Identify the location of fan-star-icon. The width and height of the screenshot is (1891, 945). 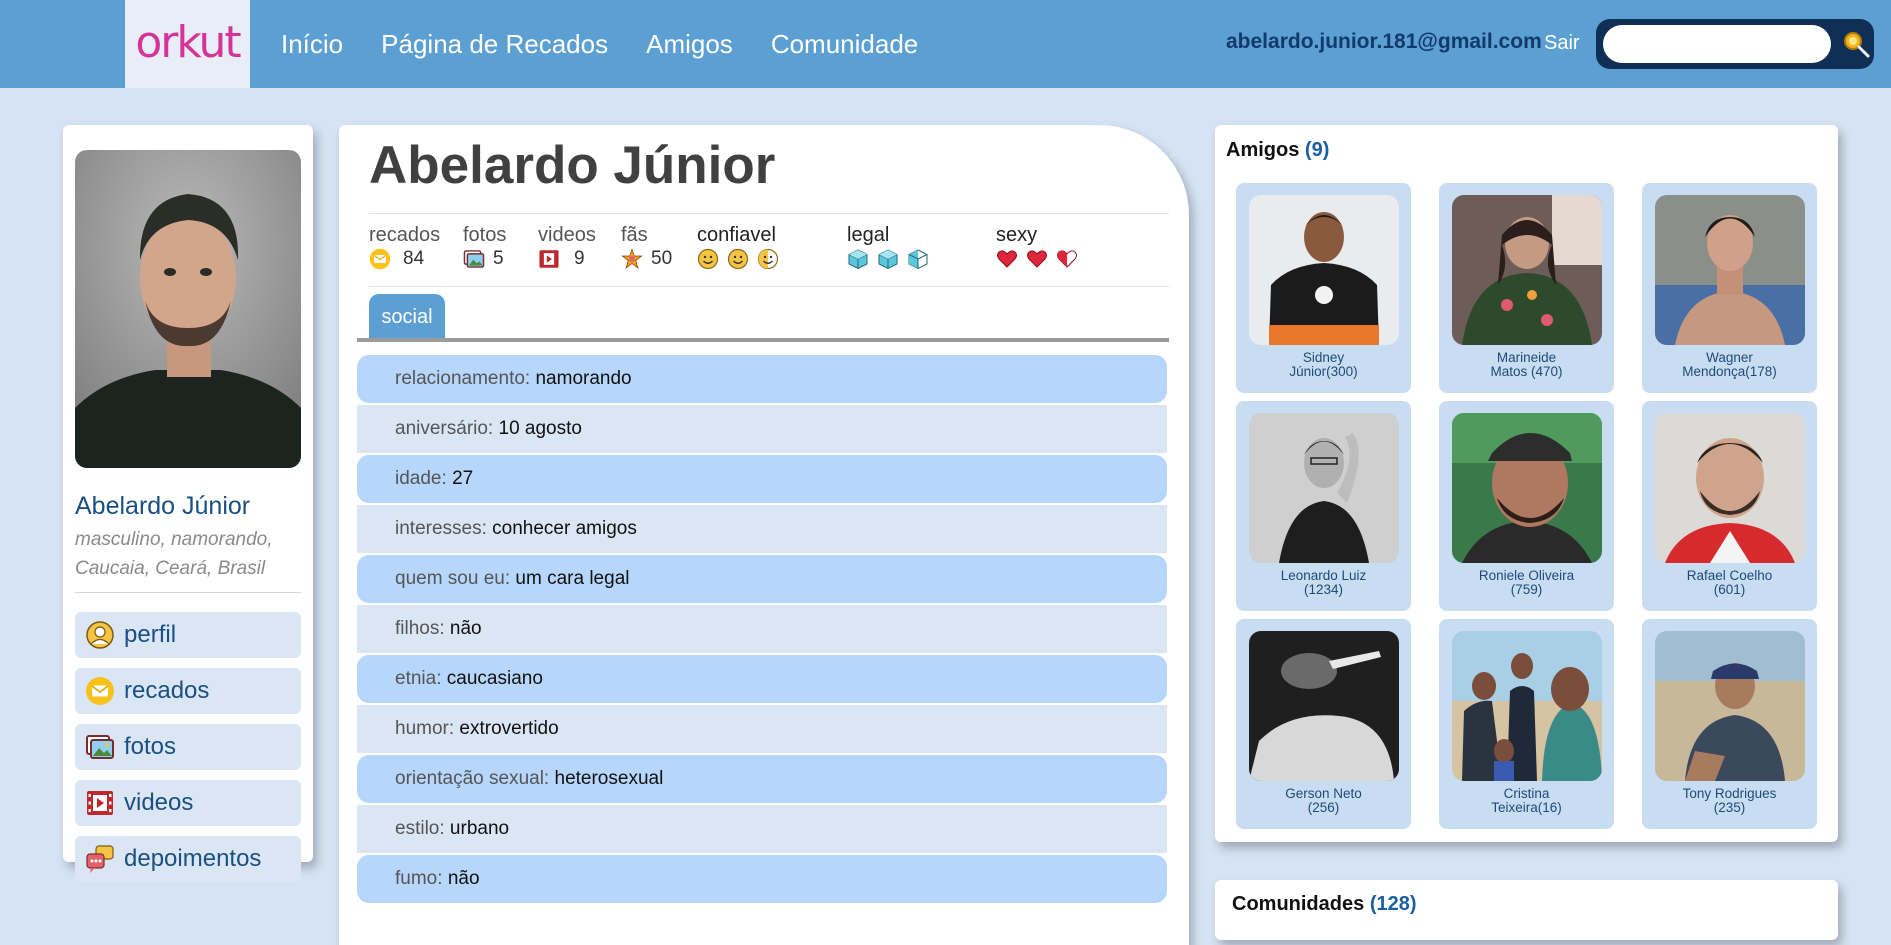
(632, 258).